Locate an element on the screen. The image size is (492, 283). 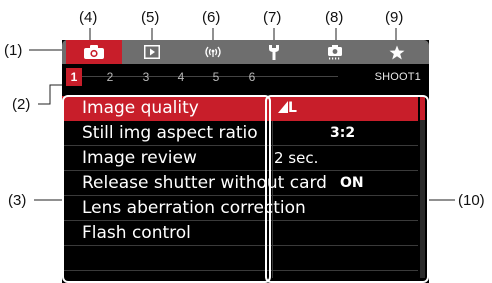
tab-wireless is located at coordinates (213, 52).